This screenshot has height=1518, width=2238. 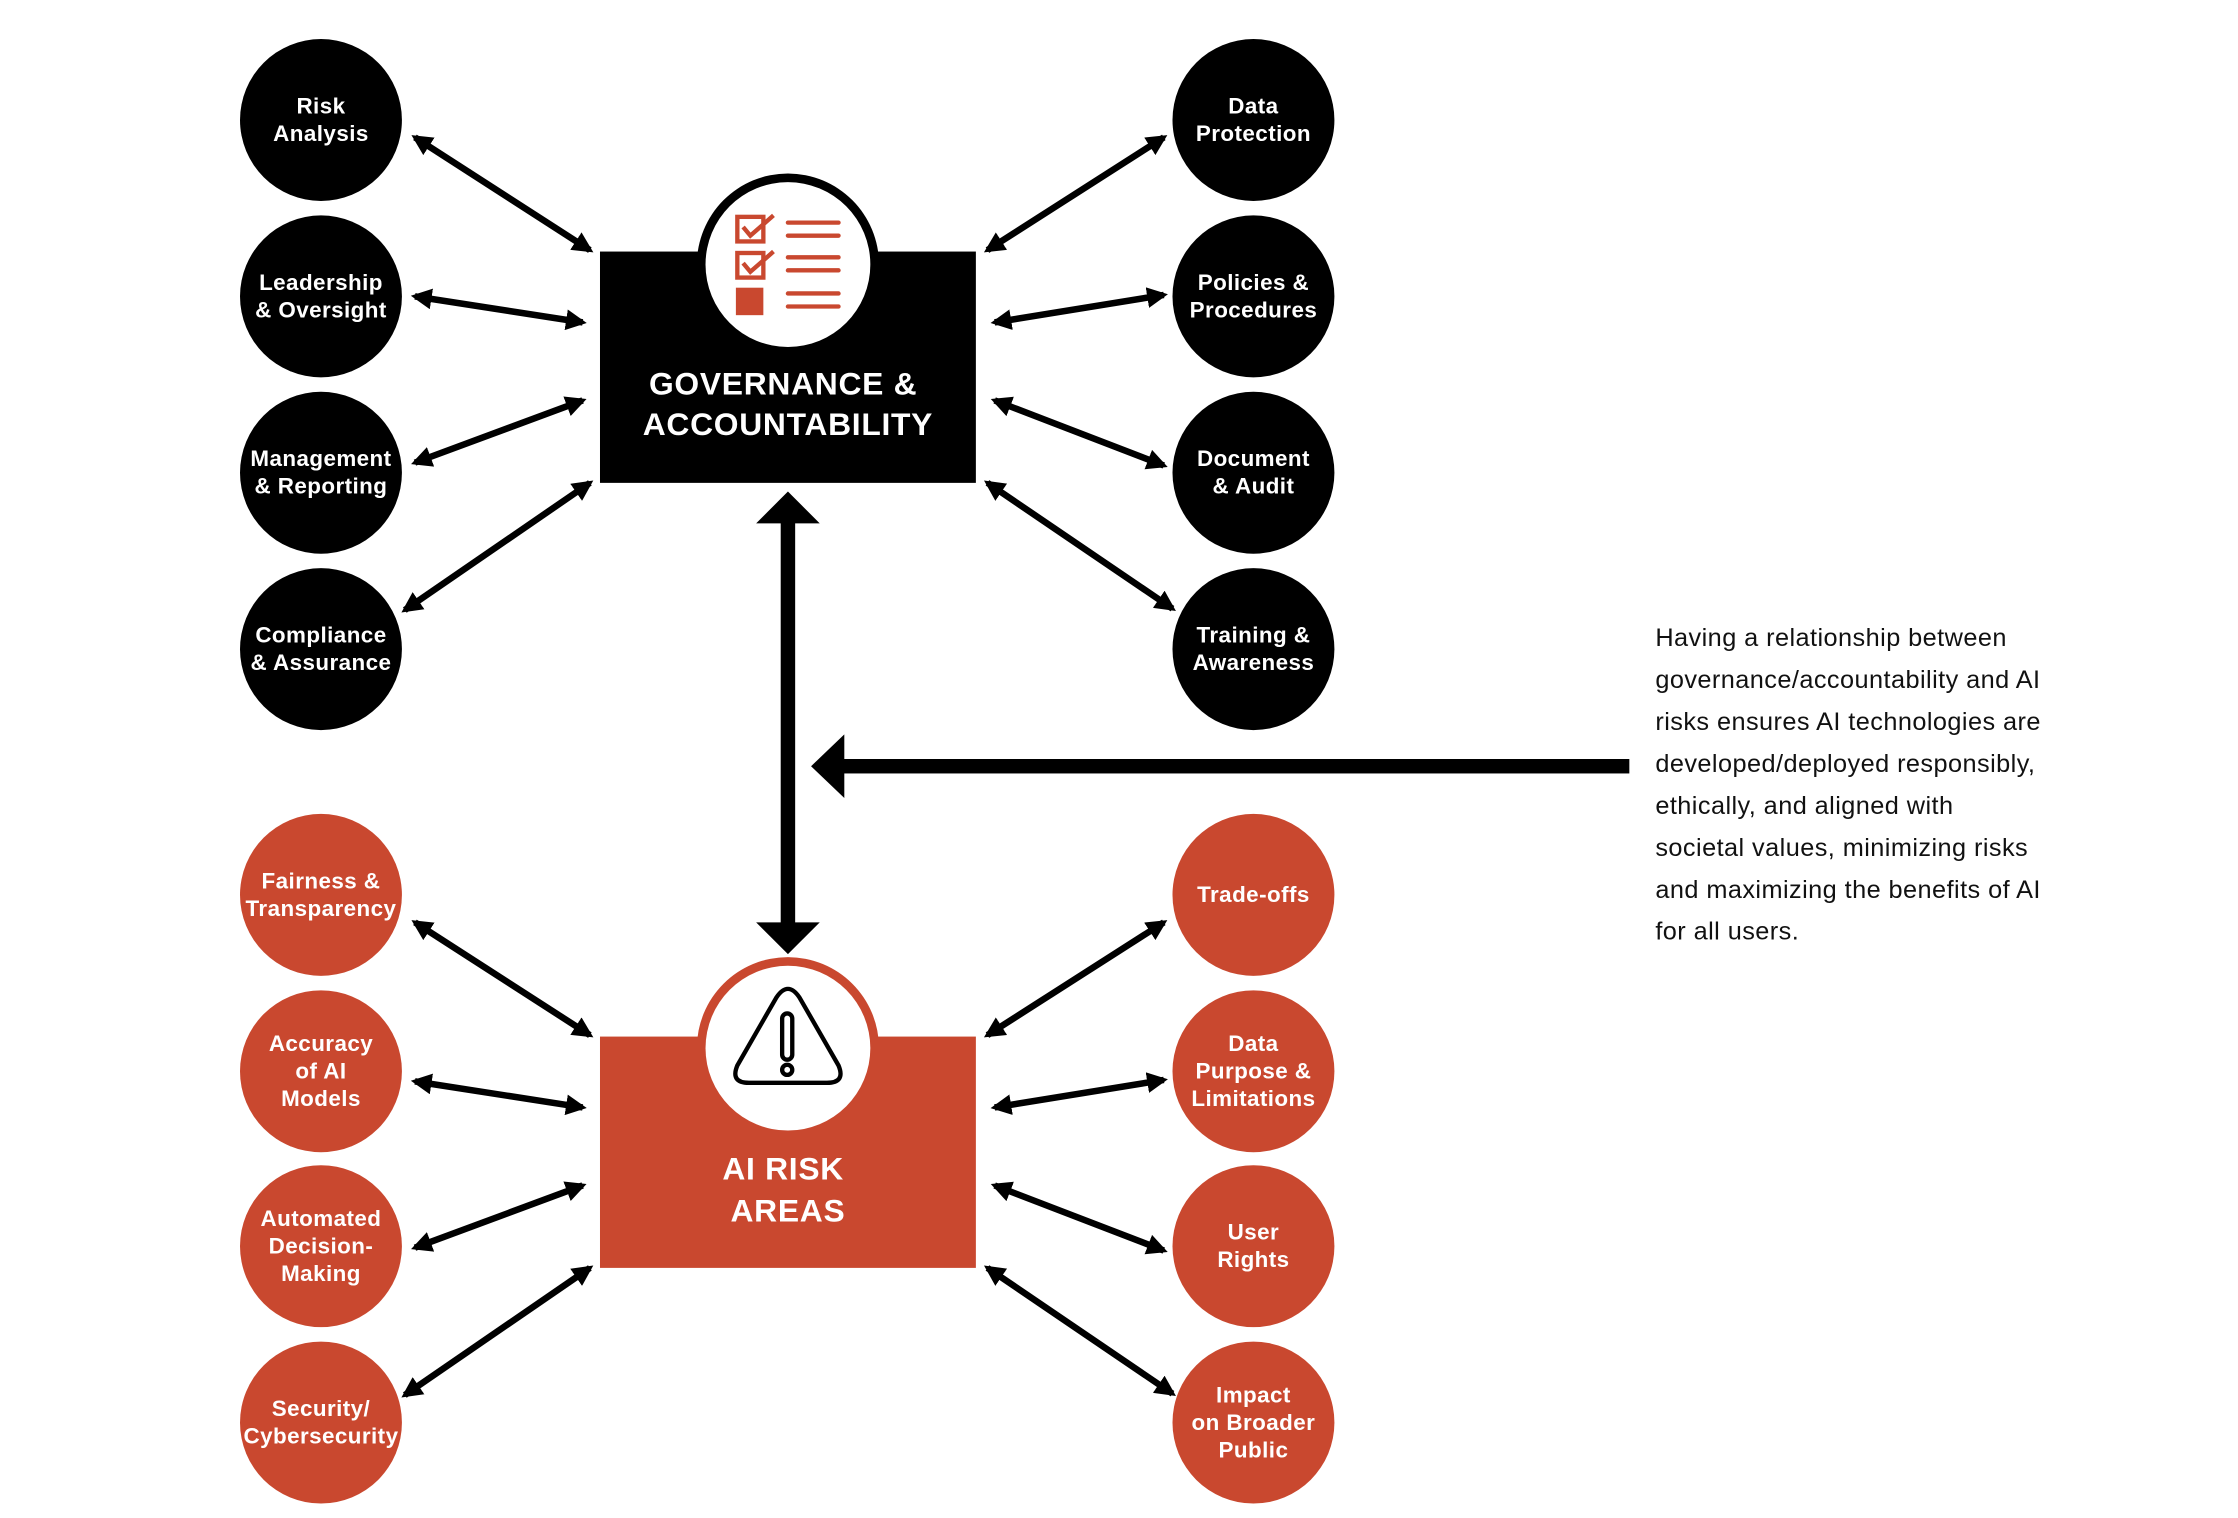 I want to click on topic-circle-policies-procedures: Policies & Procedures, so click(x=1253, y=296).